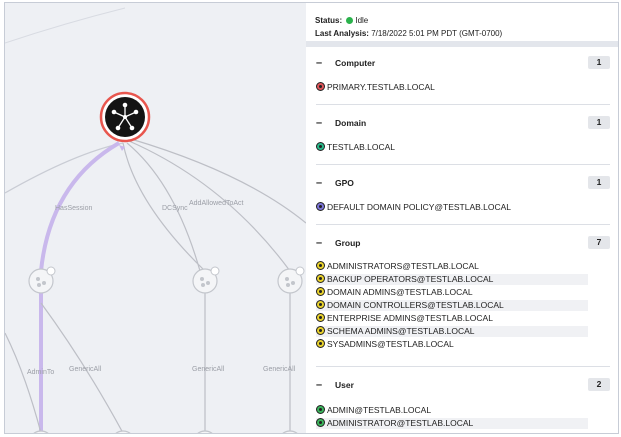 The width and height of the screenshot is (621, 437). Describe the element at coordinates (175, 208) in the screenshot. I see `edge-label-dcsync: DCSync` at that location.